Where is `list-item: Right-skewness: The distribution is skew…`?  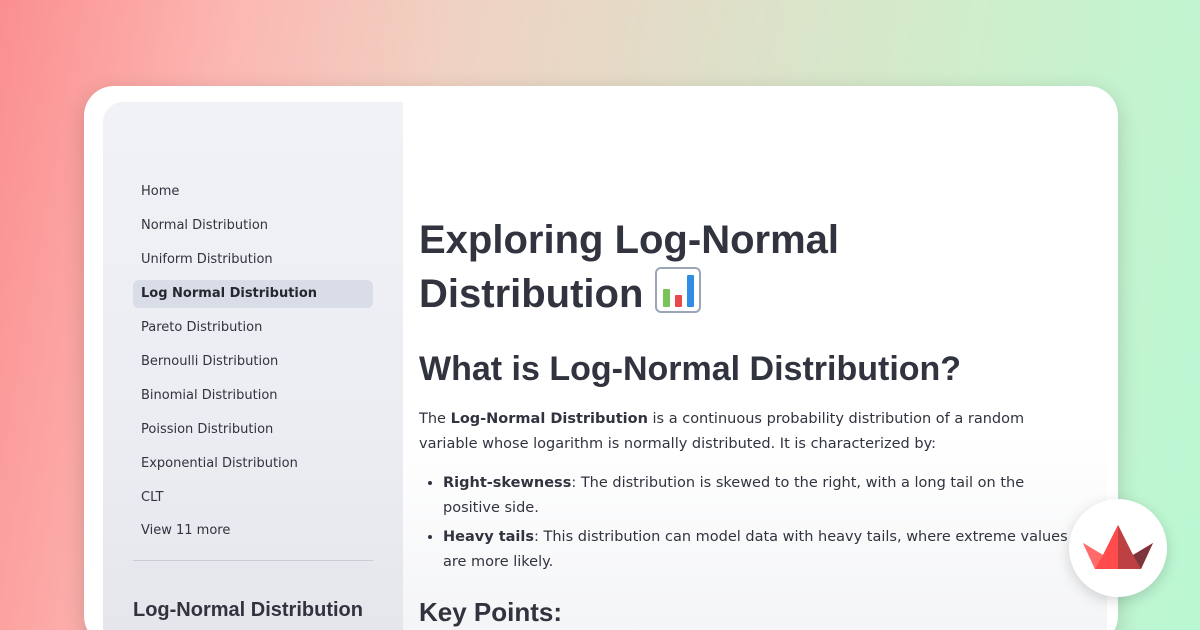
list-item: Right-skewness: The distribution is skew… is located at coordinates (757, 496).